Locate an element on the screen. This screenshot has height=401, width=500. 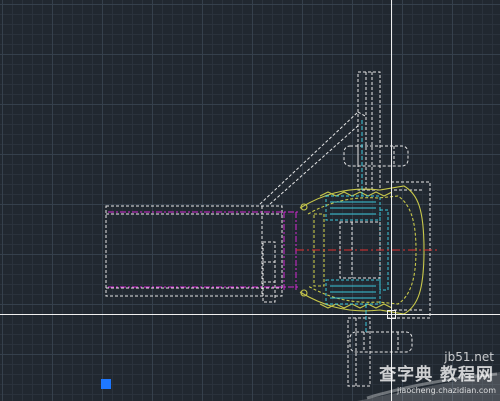
pin-body is located at coordinates (269, 272).